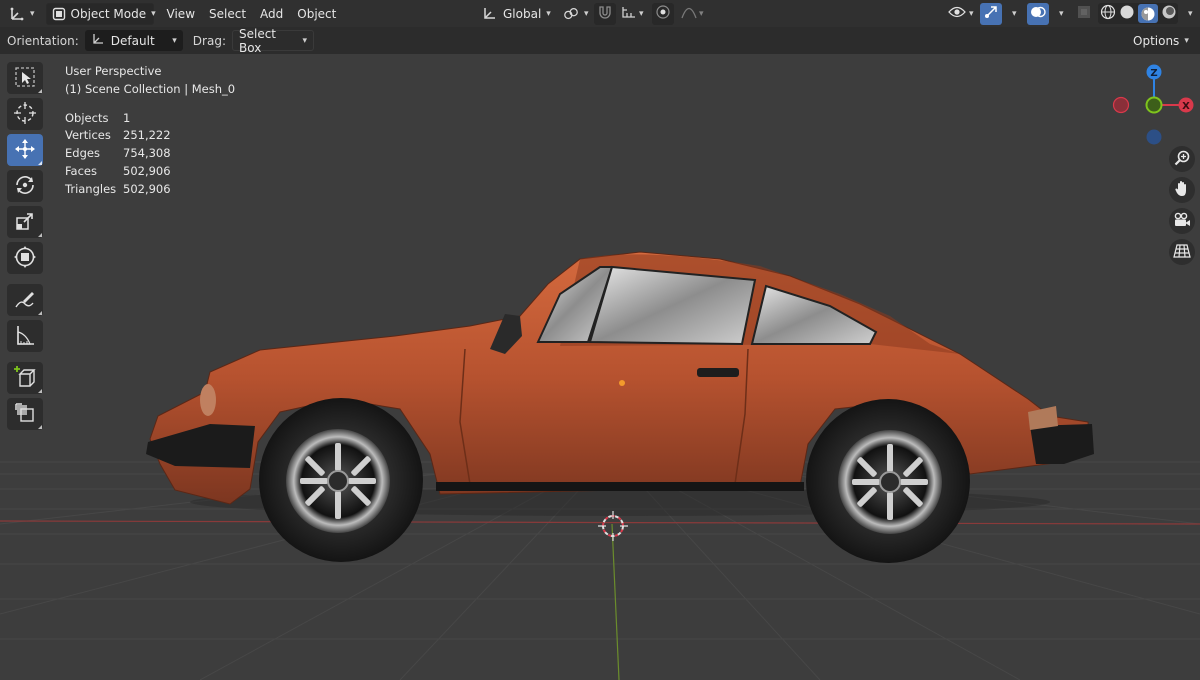  I want to click on solid-shading-icon, so click(1127, 13).